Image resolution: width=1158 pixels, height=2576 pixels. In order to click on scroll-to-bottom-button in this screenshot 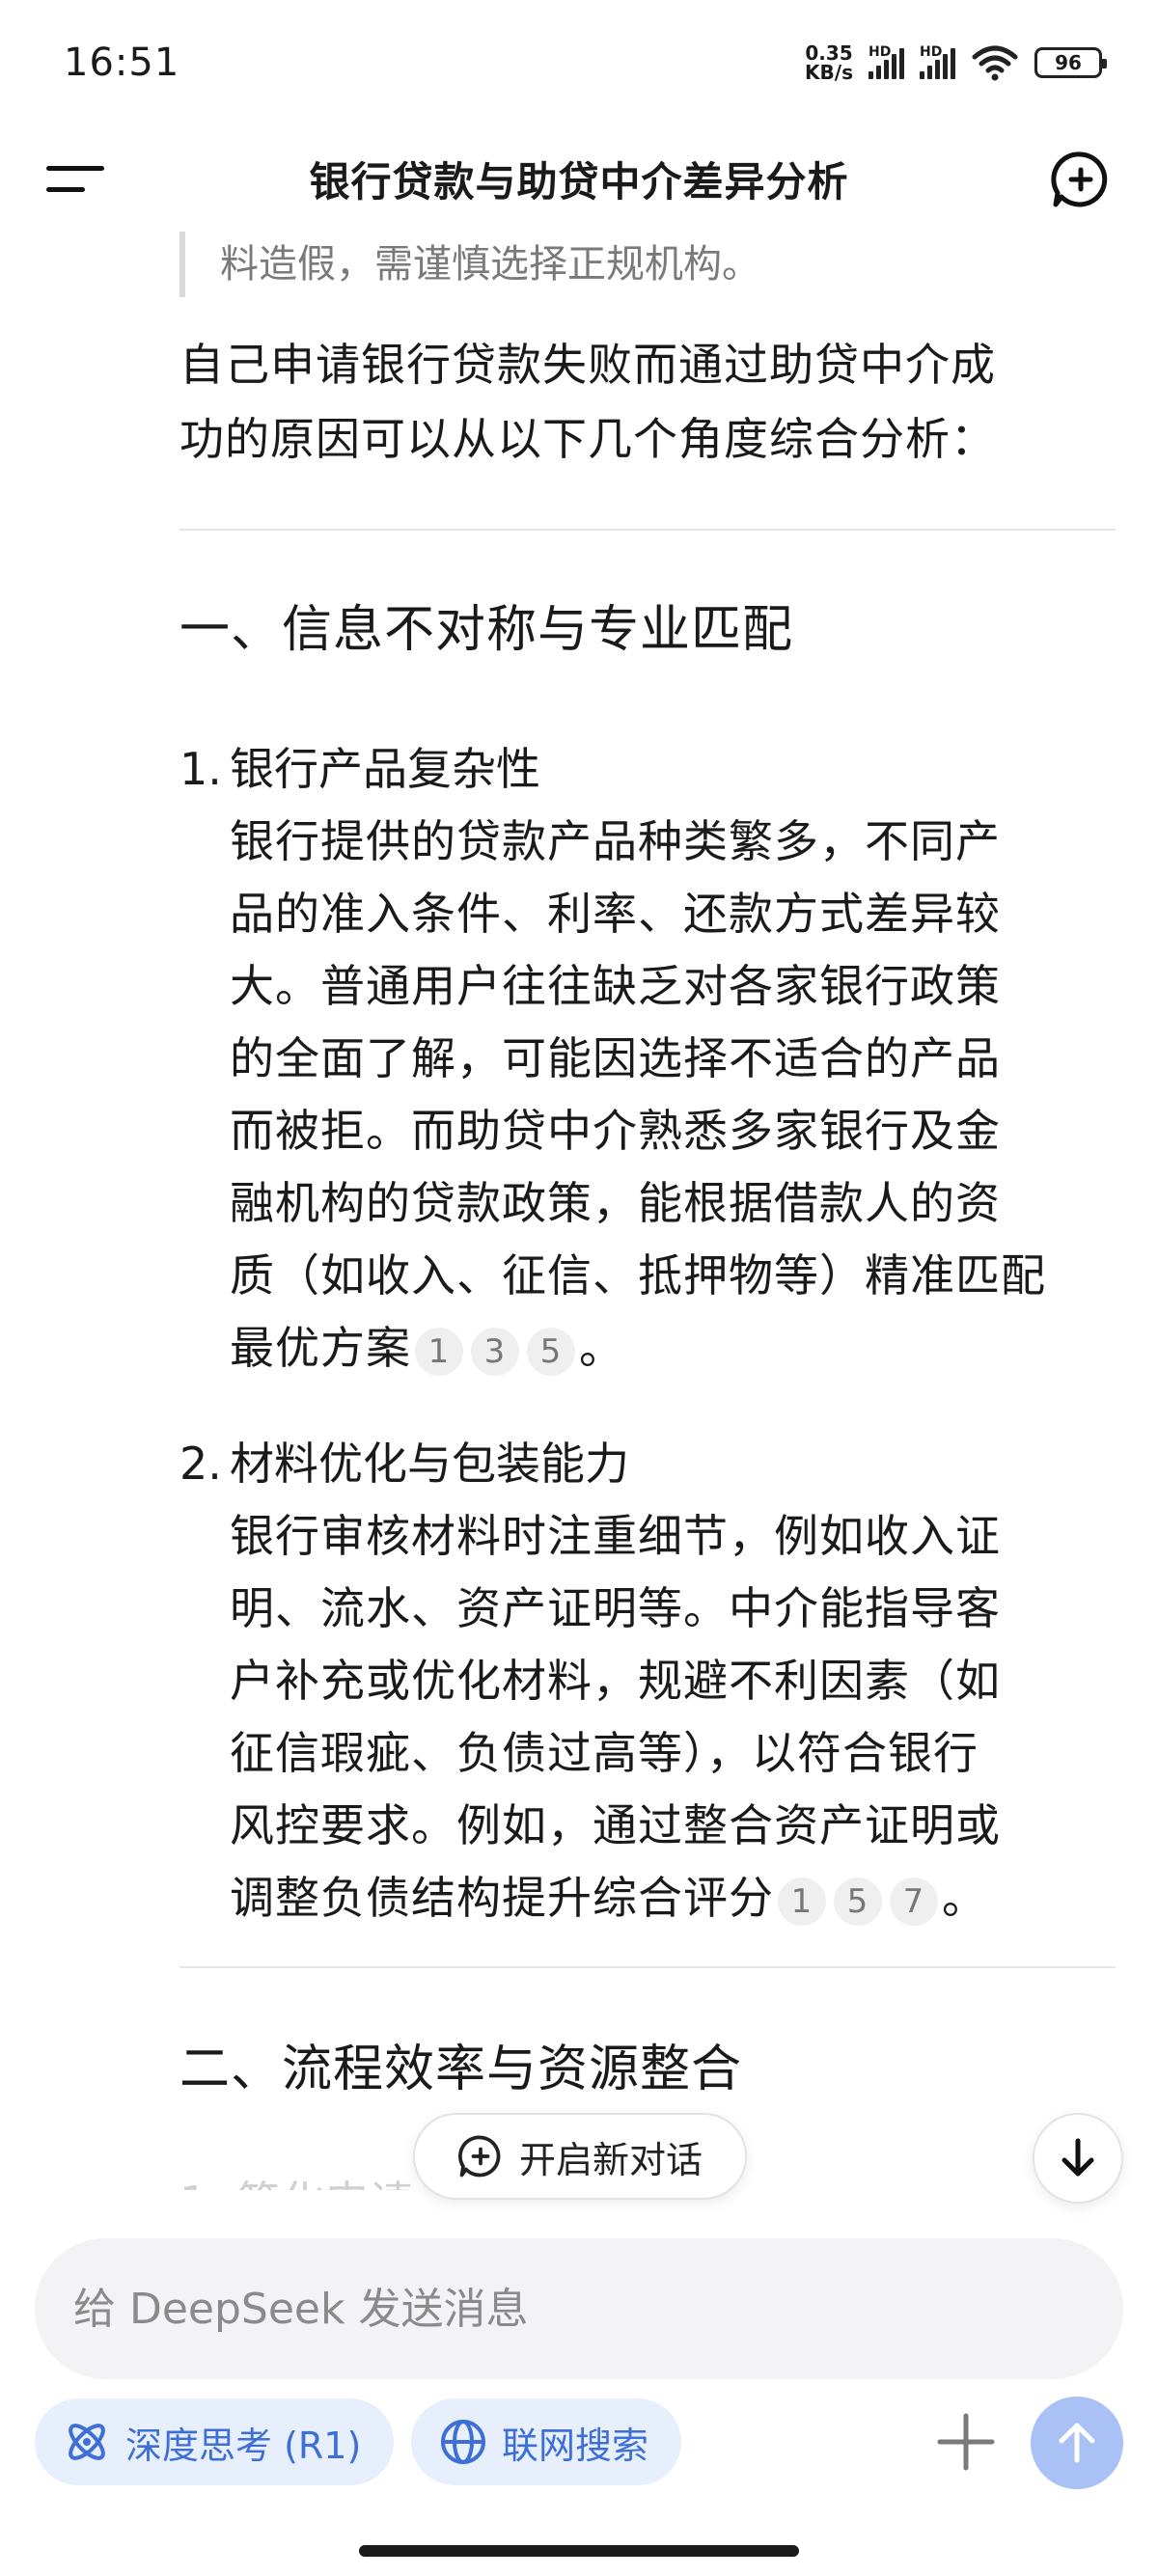, I will do `click(1078, 2158)`.